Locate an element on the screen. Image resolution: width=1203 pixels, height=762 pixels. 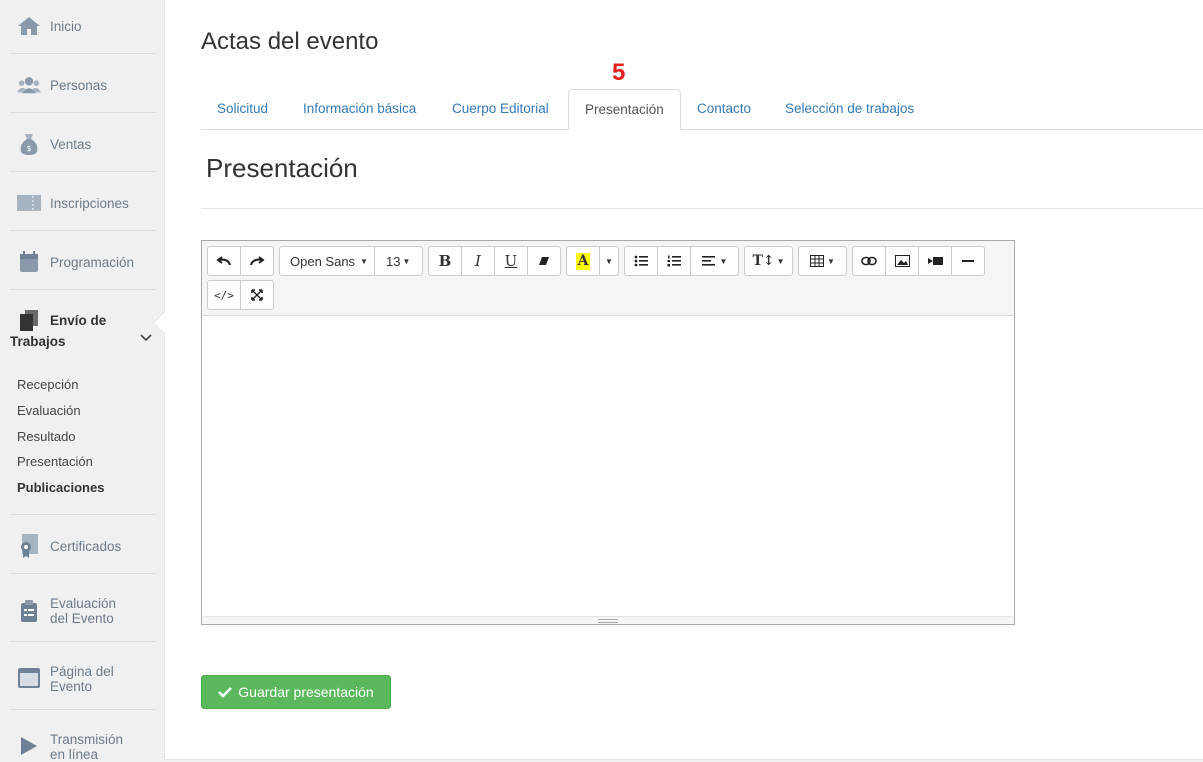
money-bag-icon: $ is located at coordinates (29, 144).